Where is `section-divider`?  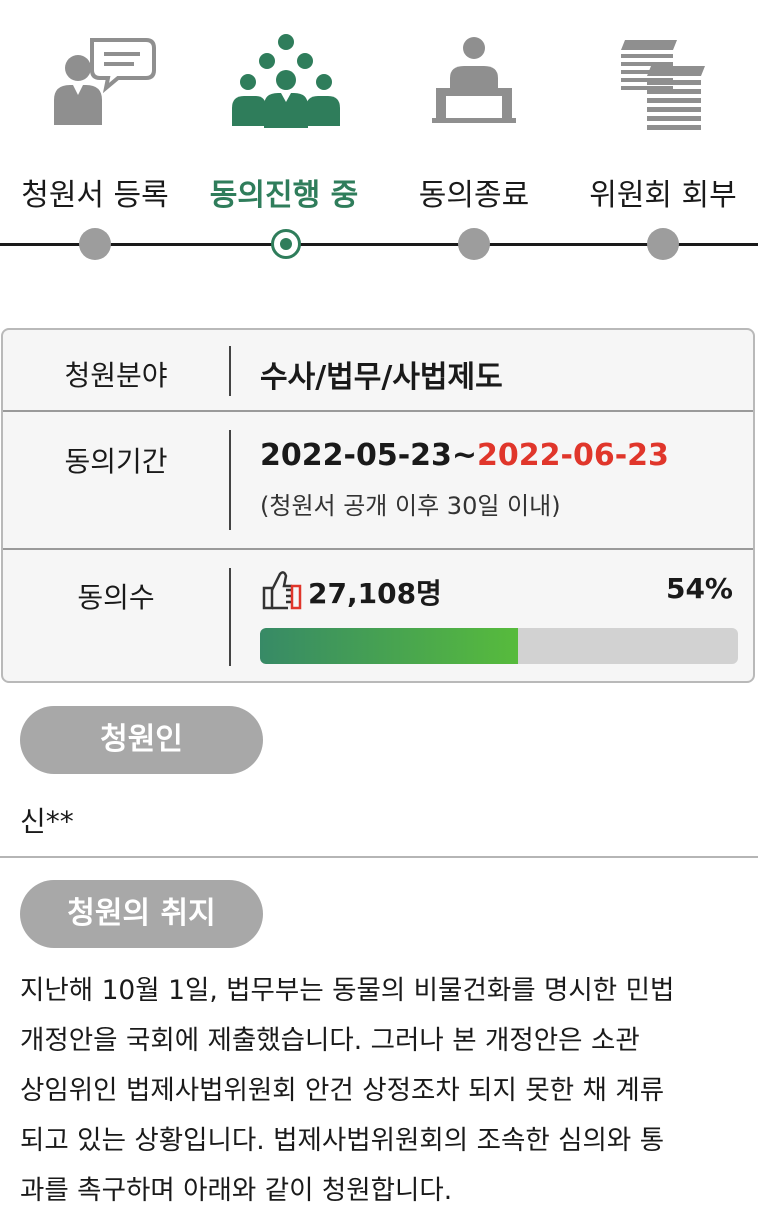
section-divider is located at coordinates (379, 857).